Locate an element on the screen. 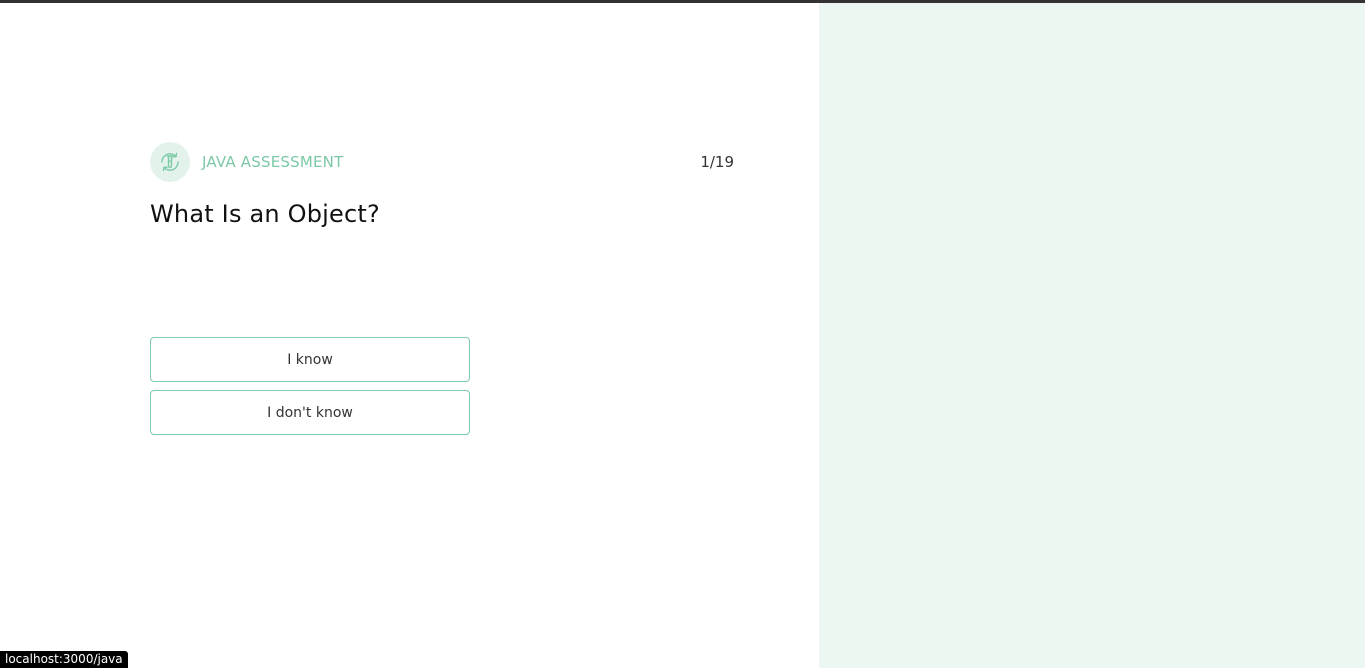 The height and width of the screenshot is (668, 1365). question-progress: 1/19 is located at coordinates (717, 162).